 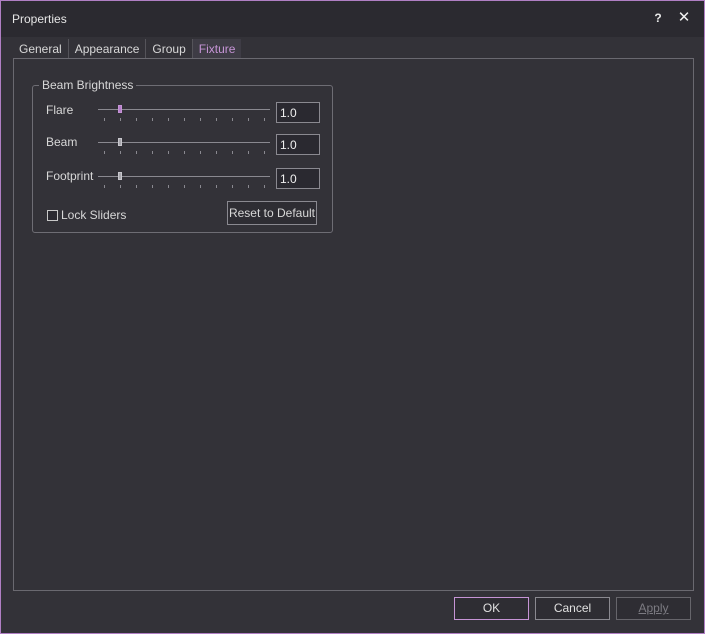 I want to click on ok-button: OK, so click(x=491, y=608).